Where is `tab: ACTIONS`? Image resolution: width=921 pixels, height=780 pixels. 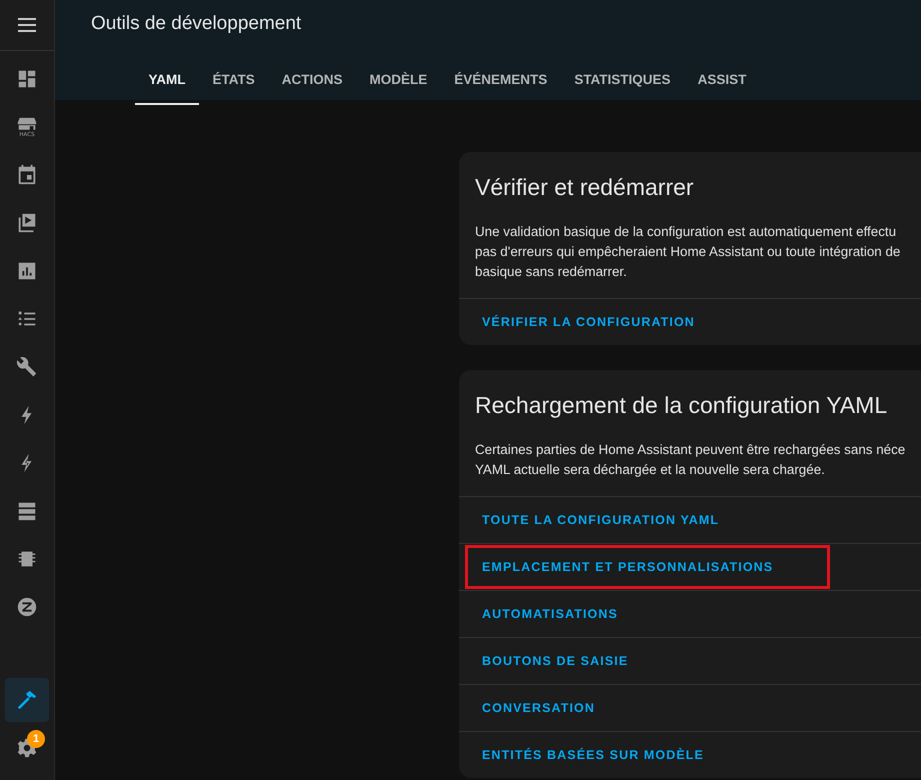 tab: ACTIONS is located at coordinates (312, 80).